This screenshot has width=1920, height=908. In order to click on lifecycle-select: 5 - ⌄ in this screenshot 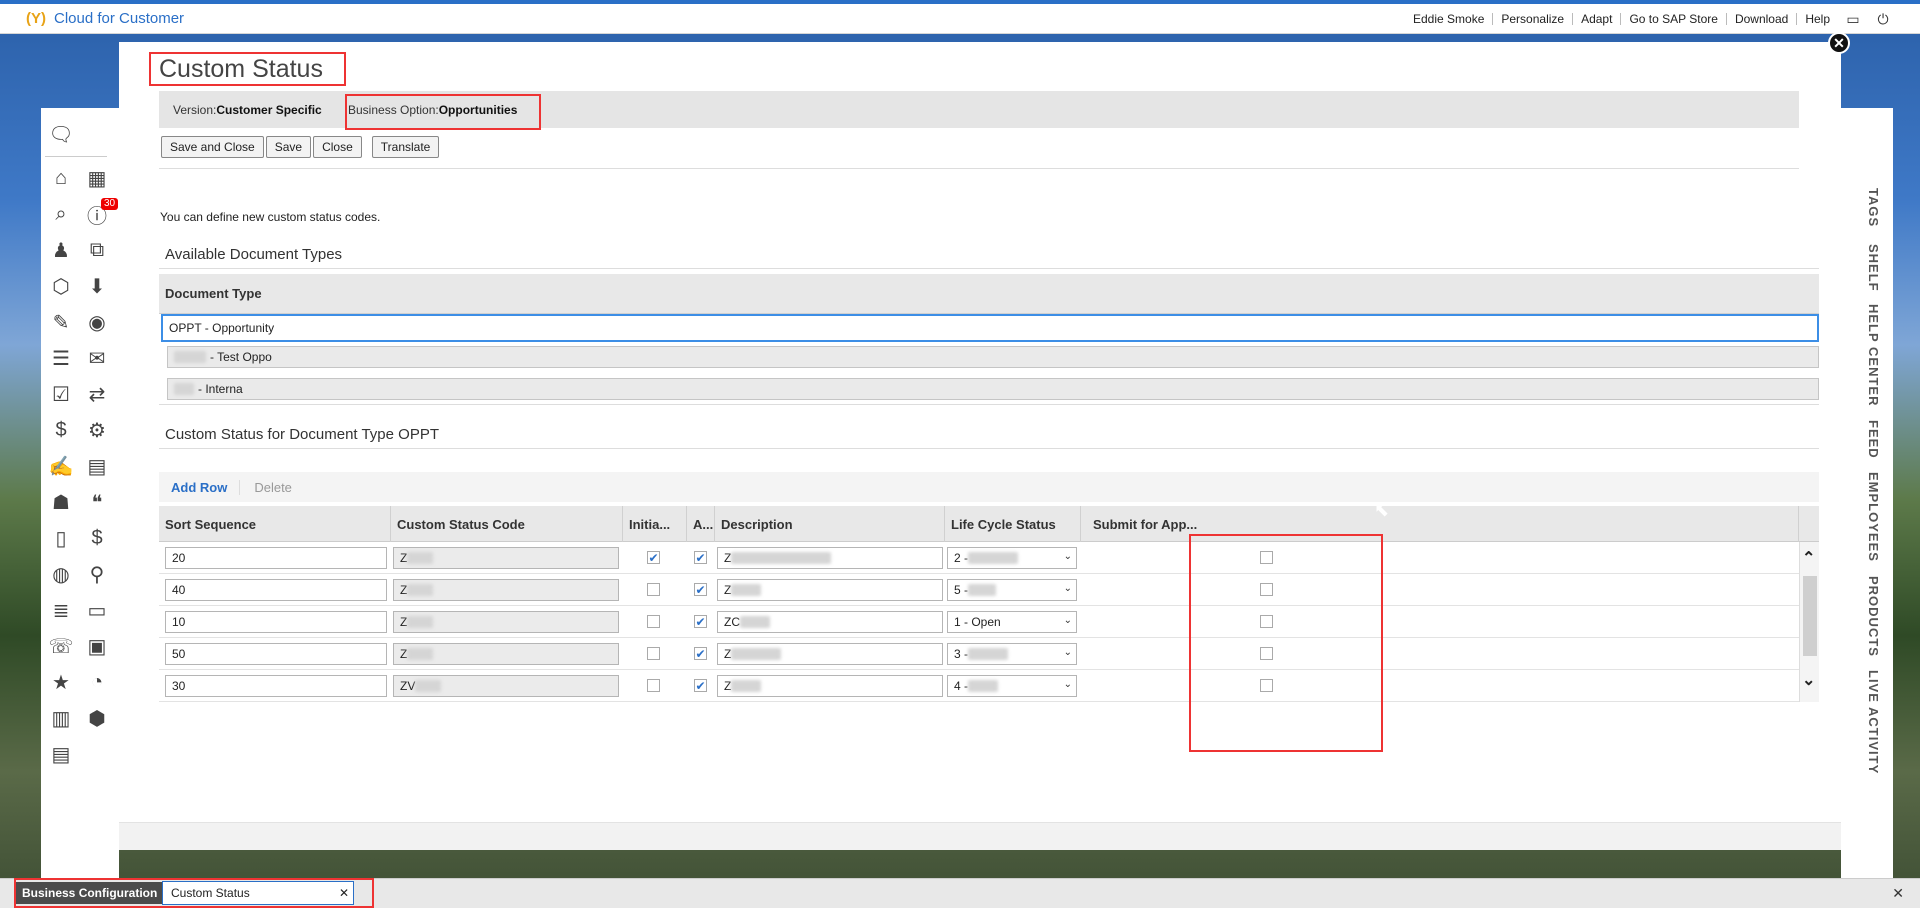, I will do `click(1012, 590)`.